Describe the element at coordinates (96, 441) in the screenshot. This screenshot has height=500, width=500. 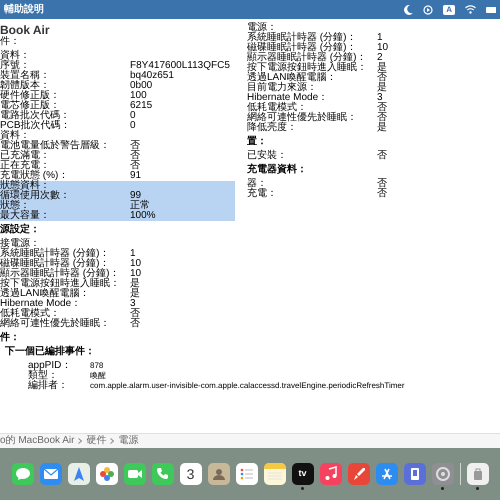
I see `path-item: 硬件` at that location.